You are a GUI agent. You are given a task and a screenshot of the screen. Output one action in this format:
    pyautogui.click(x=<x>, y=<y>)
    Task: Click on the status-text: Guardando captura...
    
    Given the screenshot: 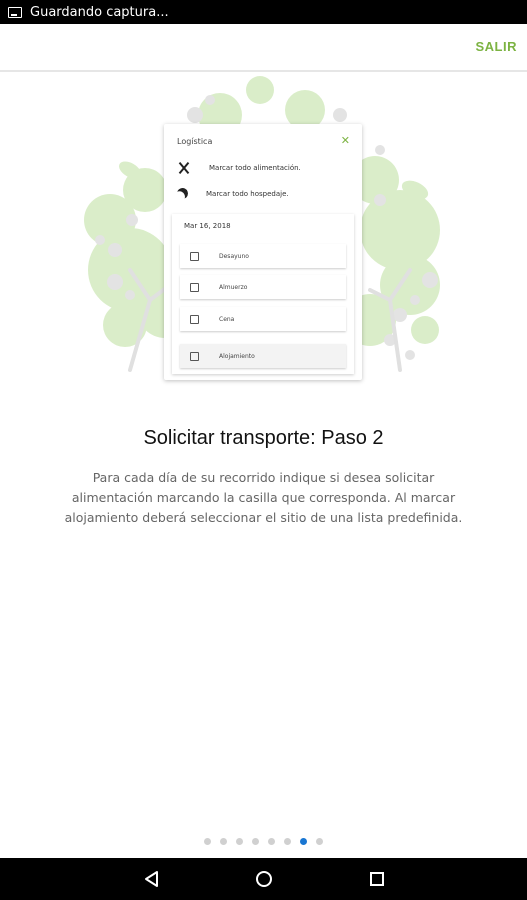 What is the action you would take?
    pyautogui.click(x=99, y=12)
    